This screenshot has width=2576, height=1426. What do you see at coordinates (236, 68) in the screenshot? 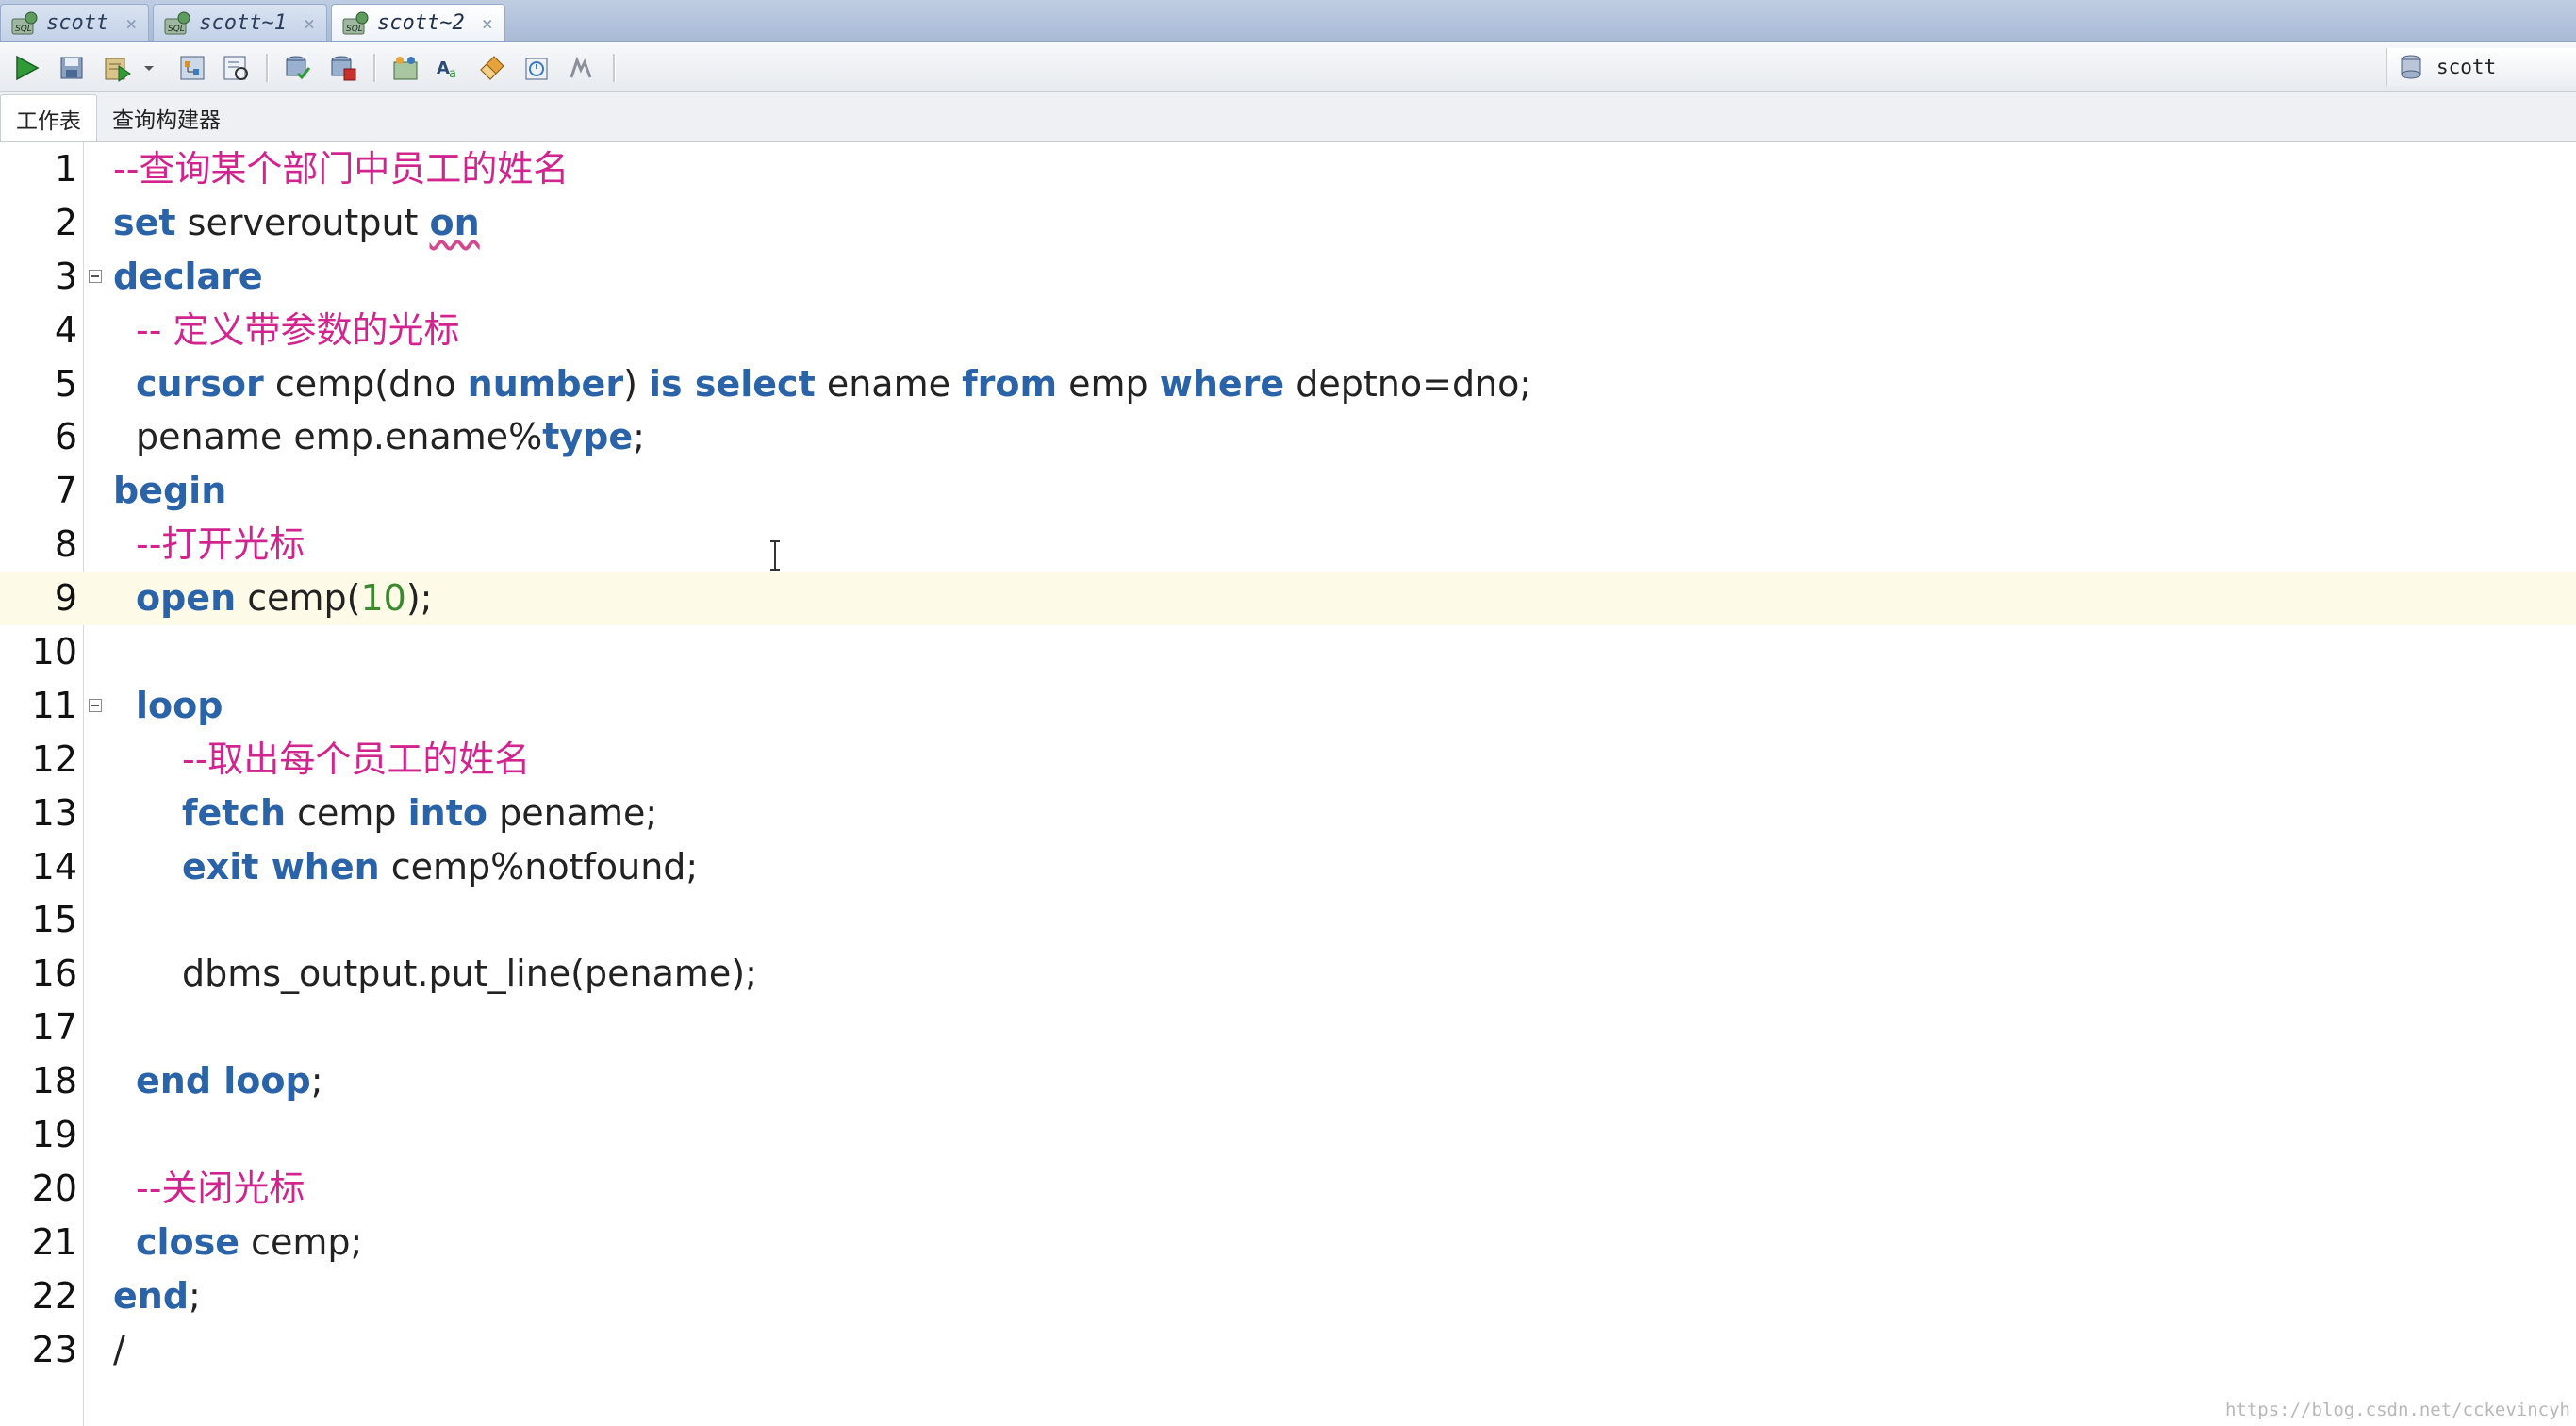
I see `autotrace-icon` at bounding box center [236, 68].